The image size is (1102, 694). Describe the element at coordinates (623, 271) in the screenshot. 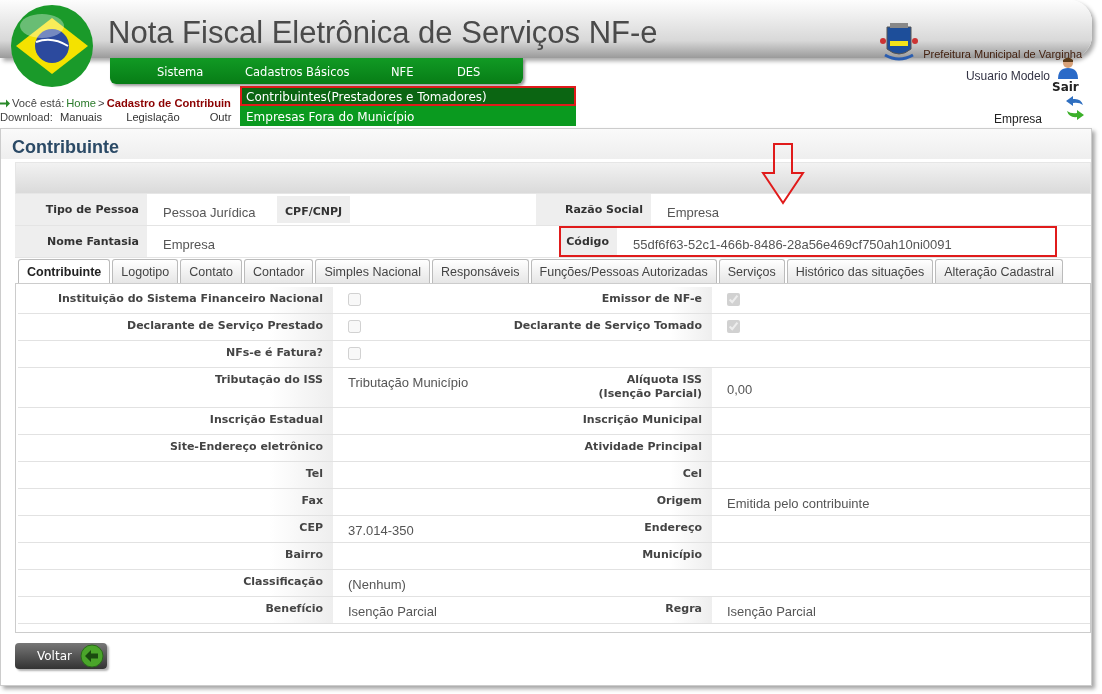

I see `tab: Funções/Pessoas Autorizadas` at that location.